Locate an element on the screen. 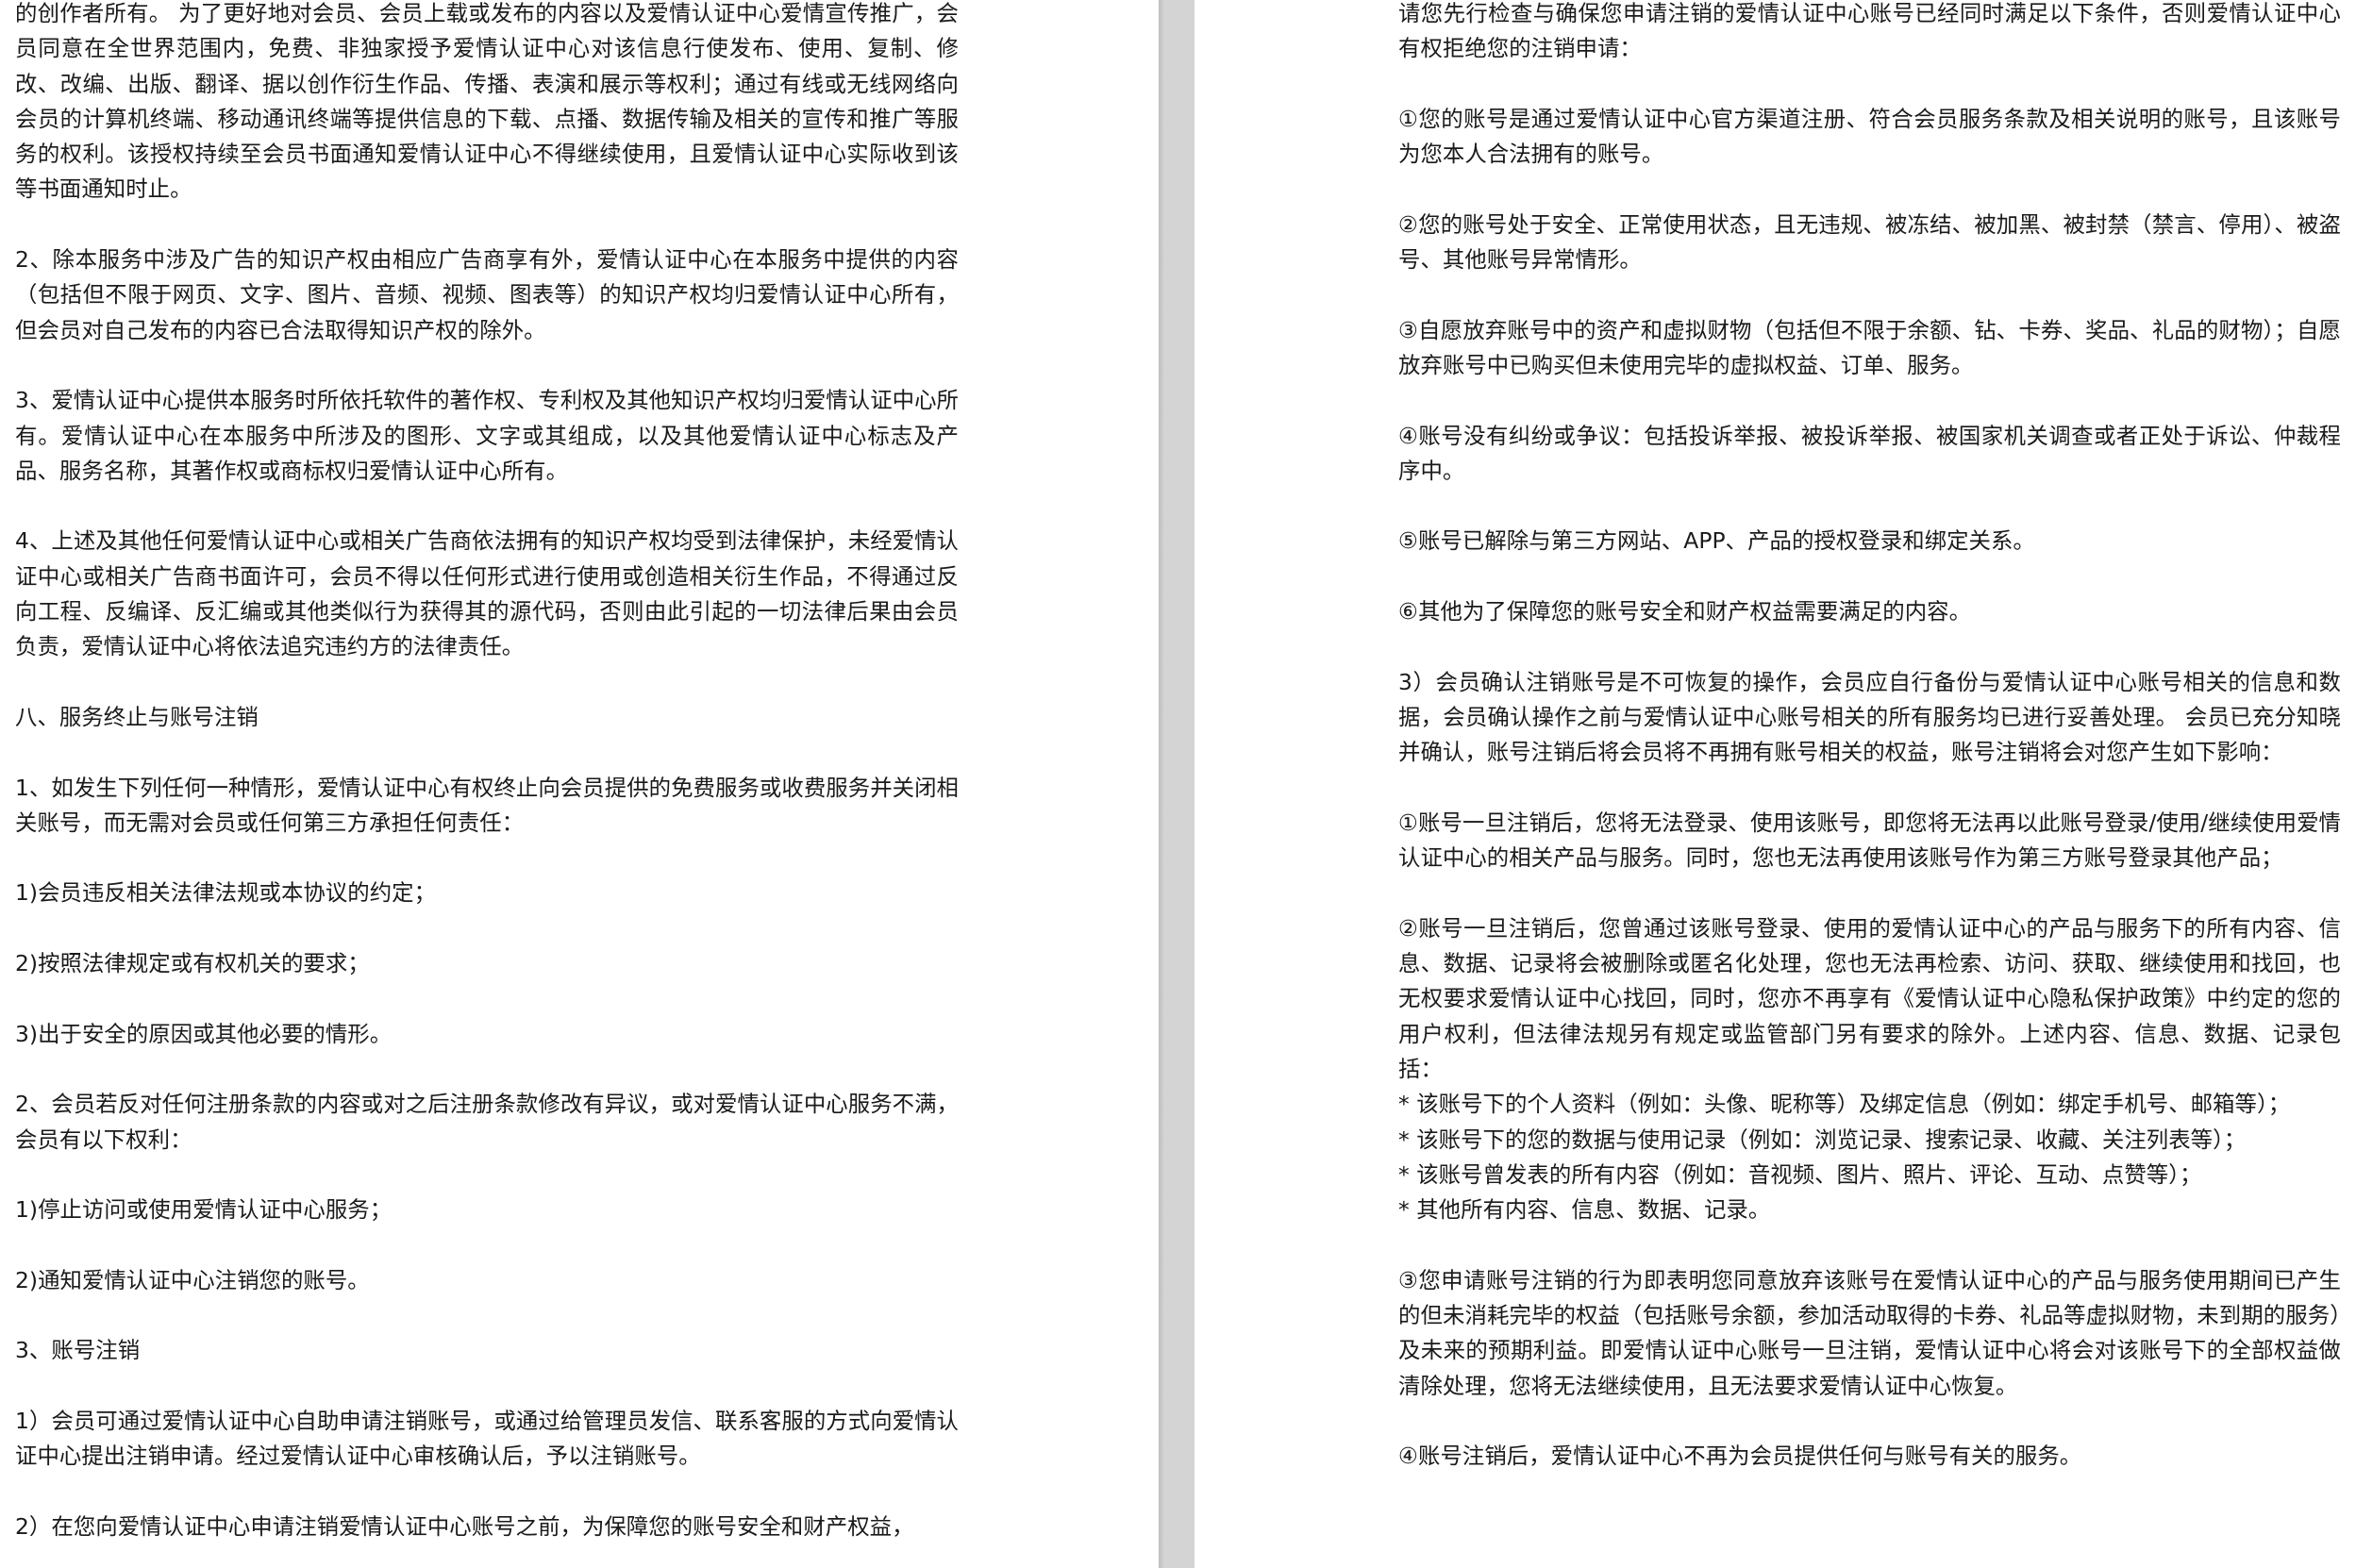  page-gutter-shadow is located at coordinates (1161, 784).